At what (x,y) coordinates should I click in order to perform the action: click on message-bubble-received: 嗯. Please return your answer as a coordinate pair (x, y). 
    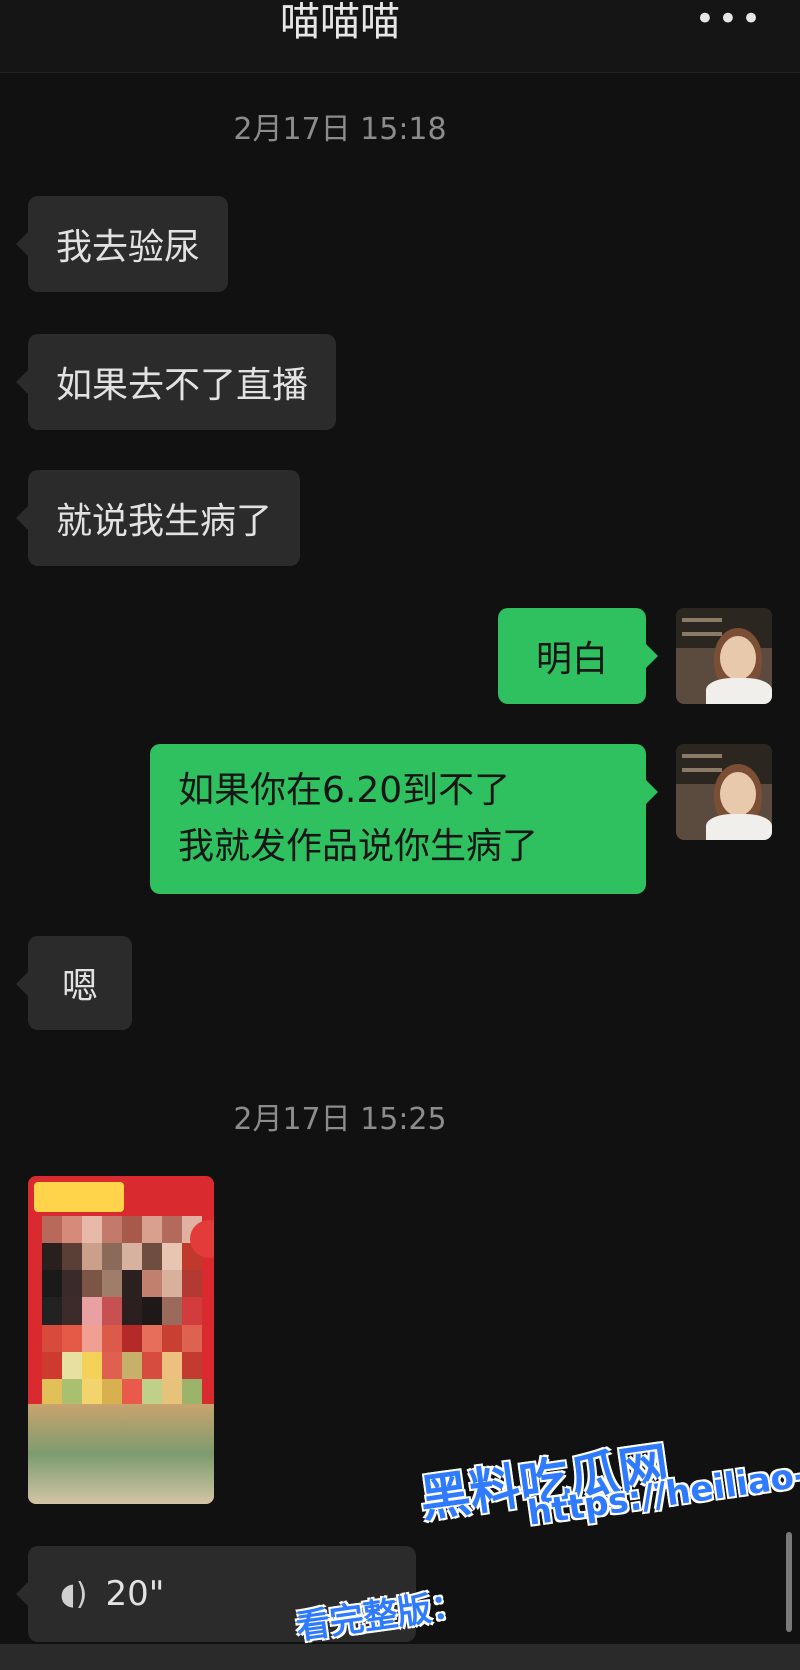
    Looking at the image, I should click on (74, 983).